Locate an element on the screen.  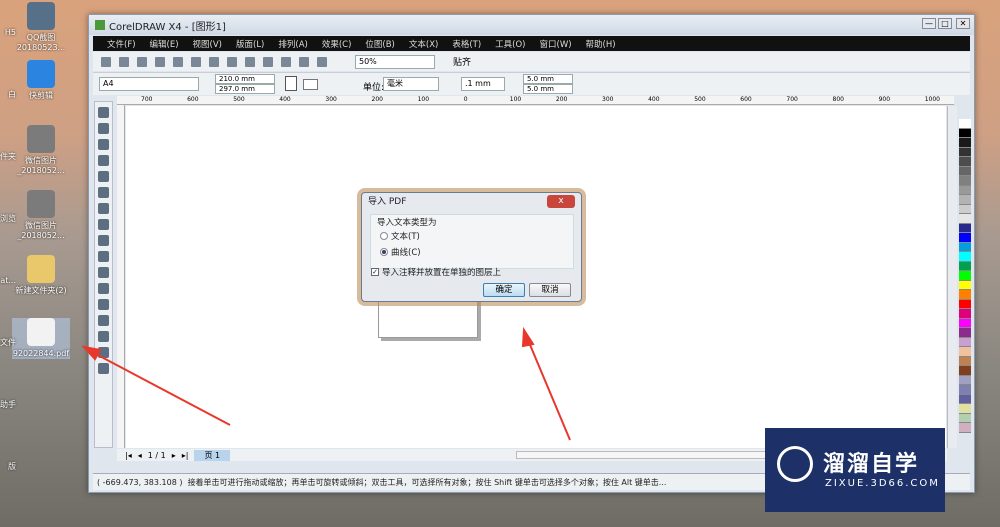
close-button: ✕ is located at coordinates (963, 23).